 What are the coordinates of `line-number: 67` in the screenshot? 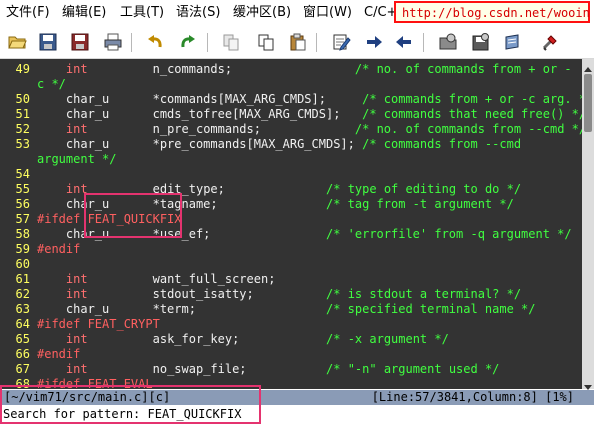 It's located at (22, 369).